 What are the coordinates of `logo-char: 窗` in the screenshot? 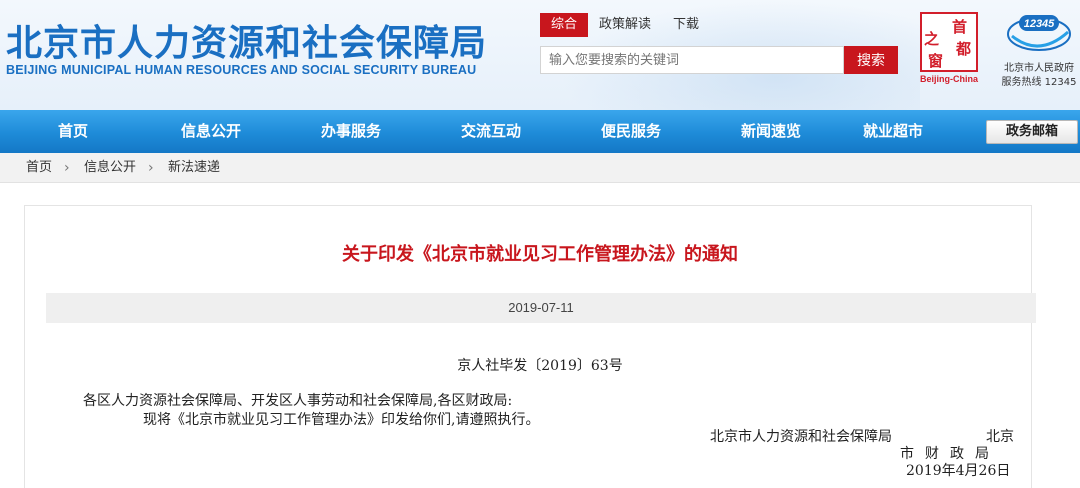 It's located at (936, 61).